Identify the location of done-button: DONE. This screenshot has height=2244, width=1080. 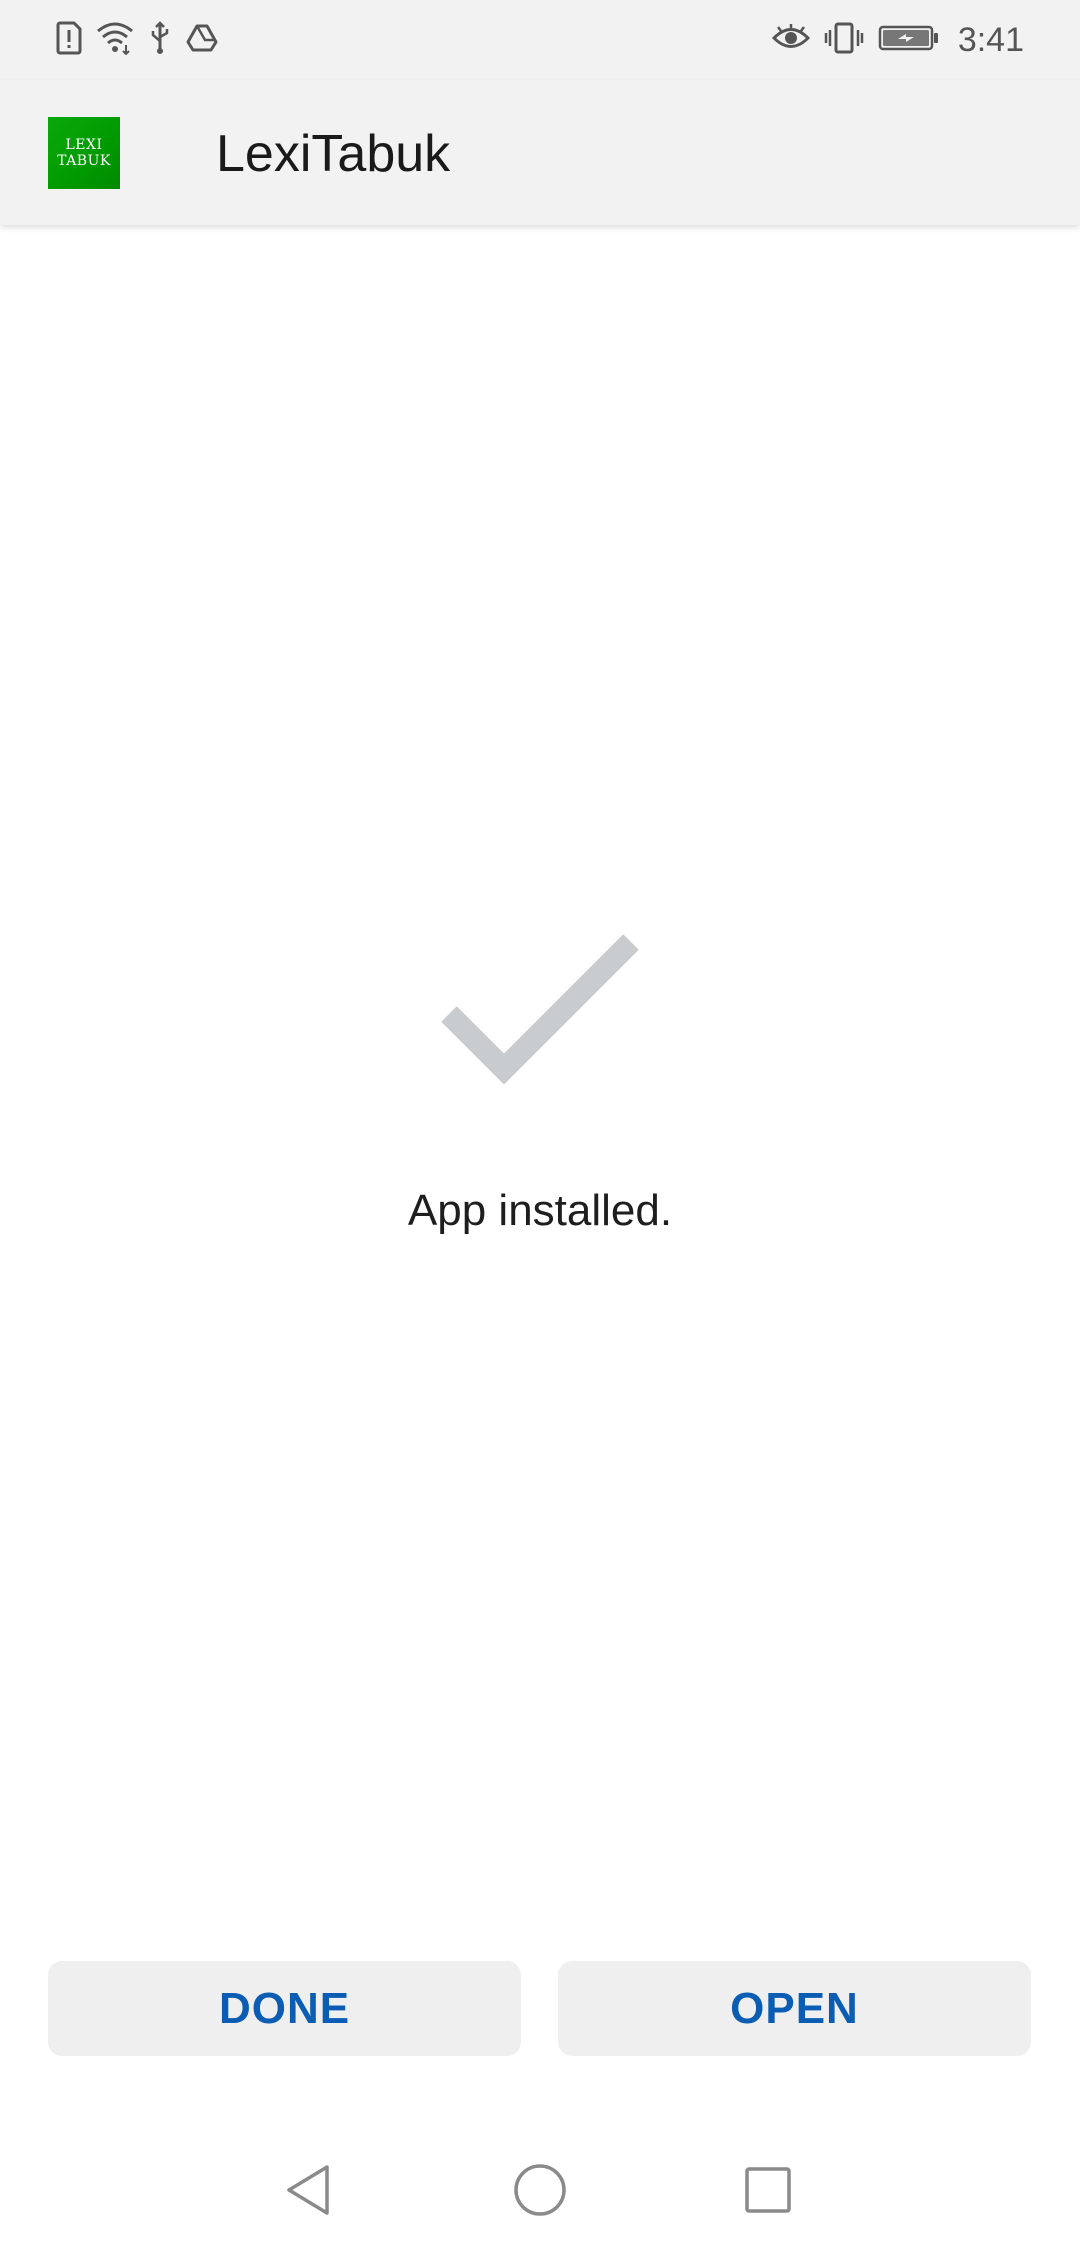
(284, 2008).